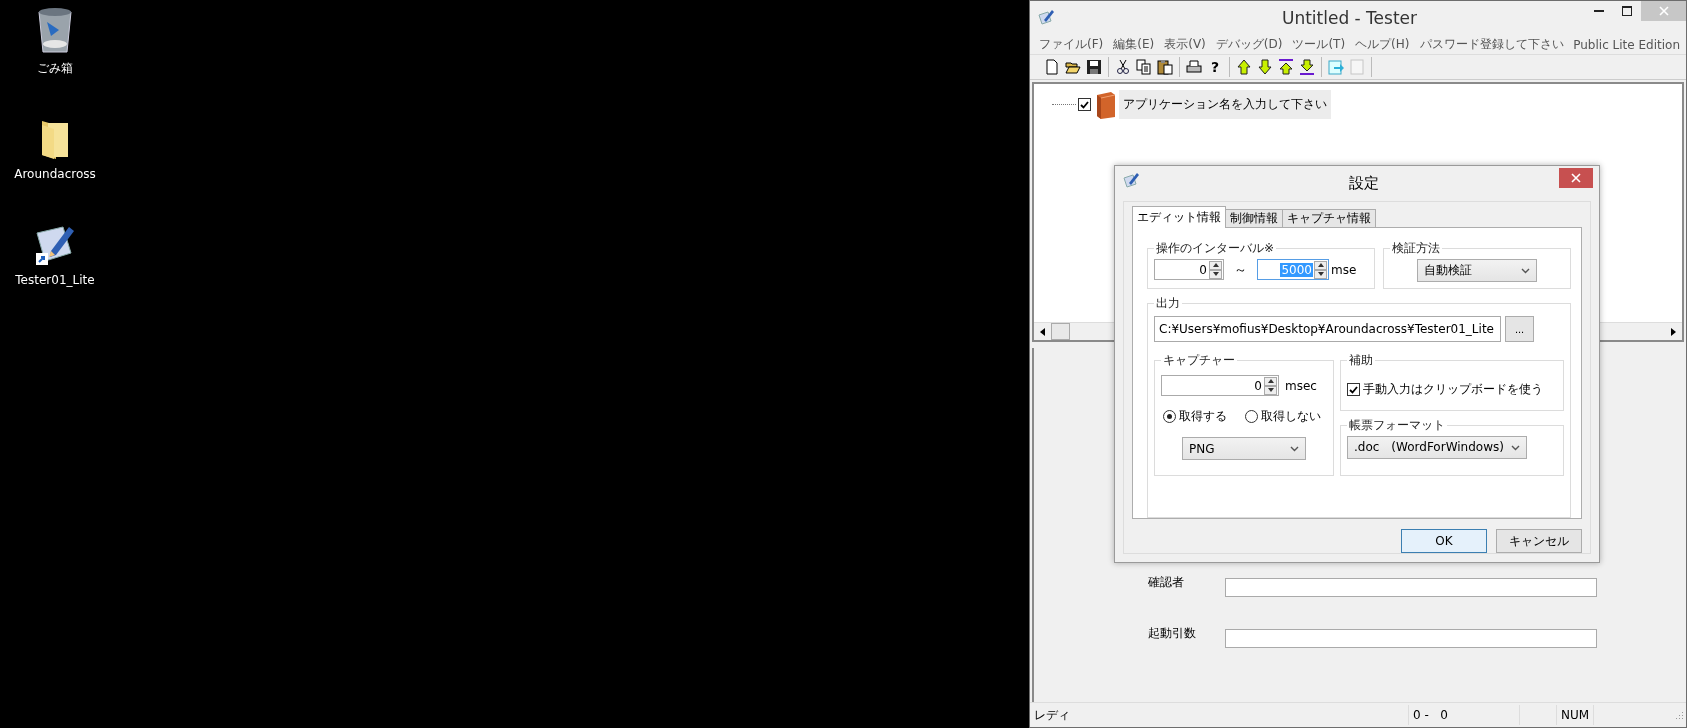 Image resolution: width=1687 pixels, height=728 pixels. I want to click on image-format-dropdown: PNG, so click(1244, 448).